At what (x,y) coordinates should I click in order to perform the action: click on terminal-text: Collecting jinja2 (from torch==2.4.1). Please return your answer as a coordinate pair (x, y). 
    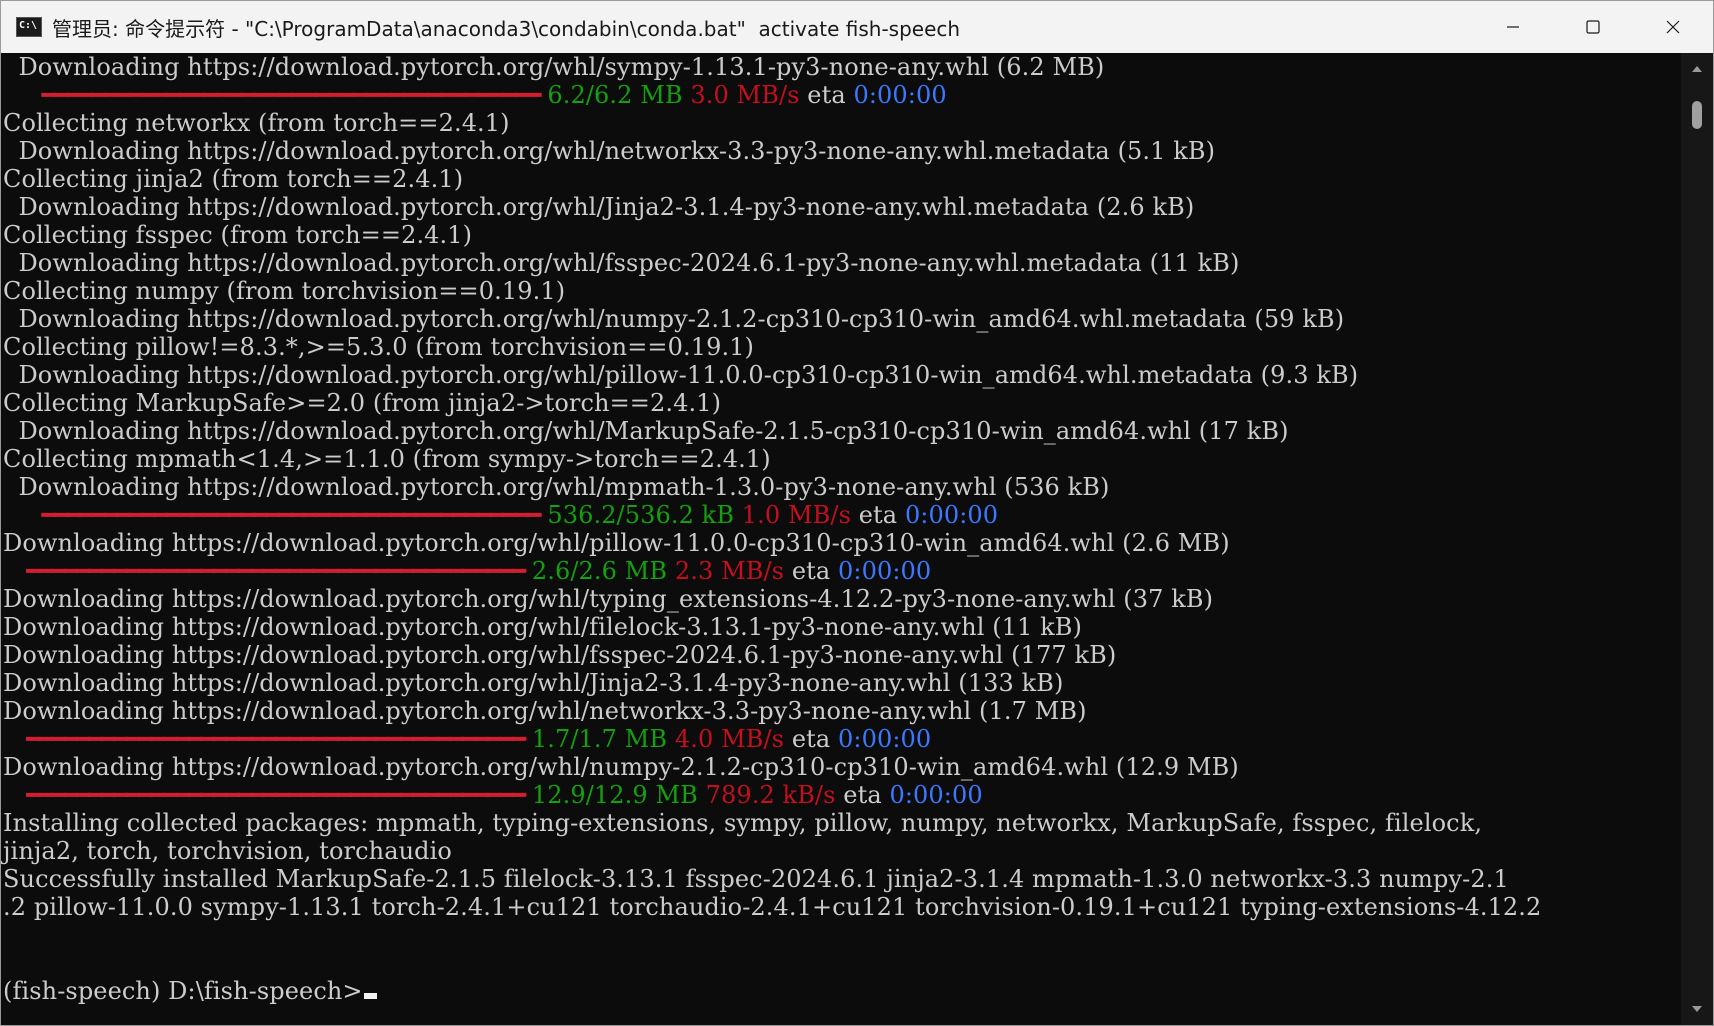
    Looking at the image, I should click on (233, 179).